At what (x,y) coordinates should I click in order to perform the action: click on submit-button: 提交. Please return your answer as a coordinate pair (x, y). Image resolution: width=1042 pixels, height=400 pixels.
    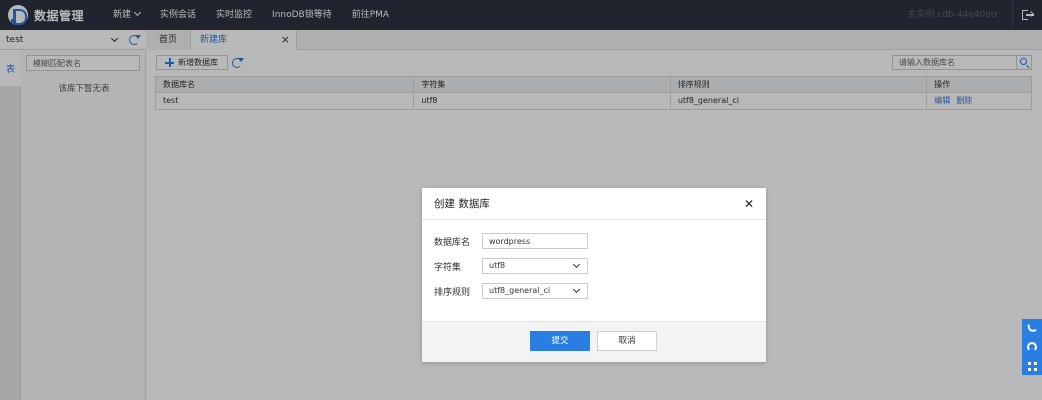
    Looking at the image, I should click on (560, 341).